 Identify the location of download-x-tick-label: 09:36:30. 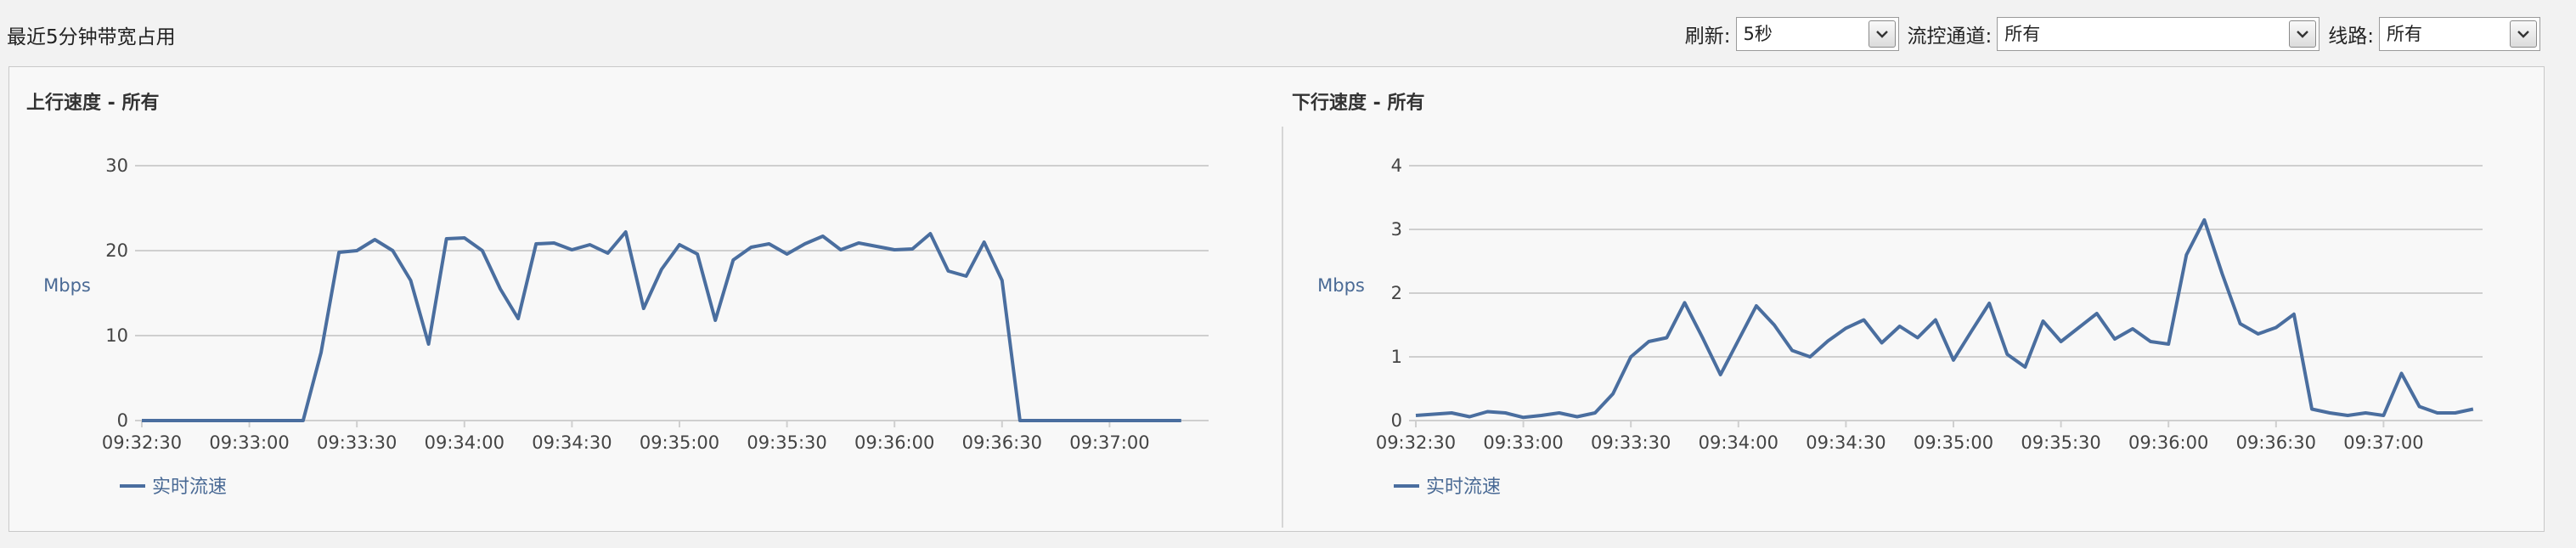
(2276, 443).